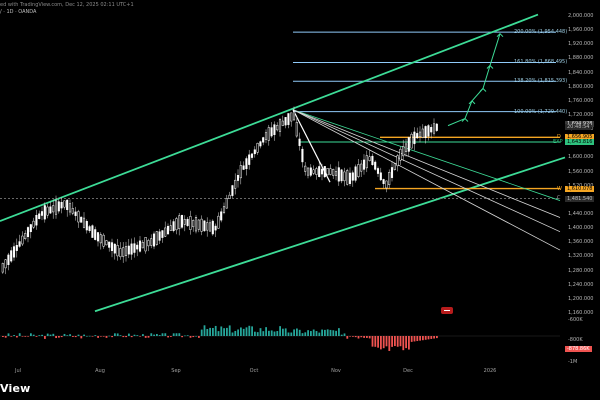 The height and width of the screenshot is (400, 600). Describe the element at coordinates (580, 141) in the screenshot. I see `price-tag: 1,643.816` at that location.